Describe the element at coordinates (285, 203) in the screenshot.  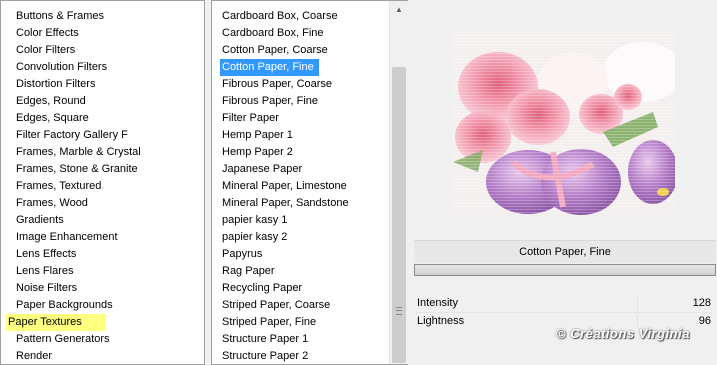
I see `filter-item: Mineral Paper, Sandstone` at that location.